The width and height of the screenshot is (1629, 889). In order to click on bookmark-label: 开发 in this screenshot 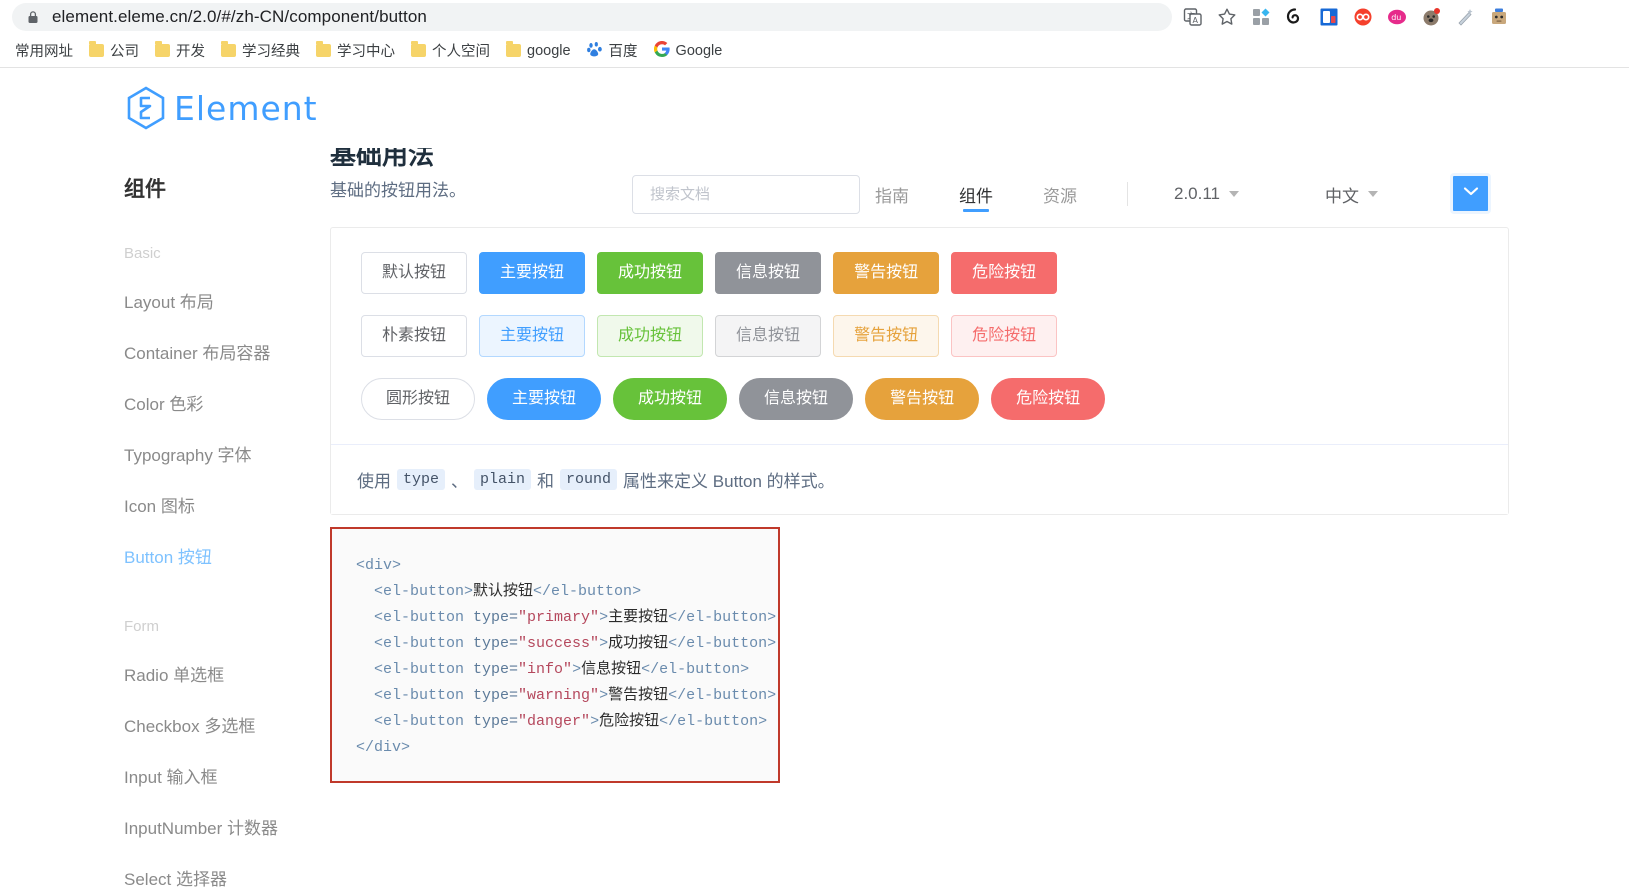, I will do `click(190, 52)`.